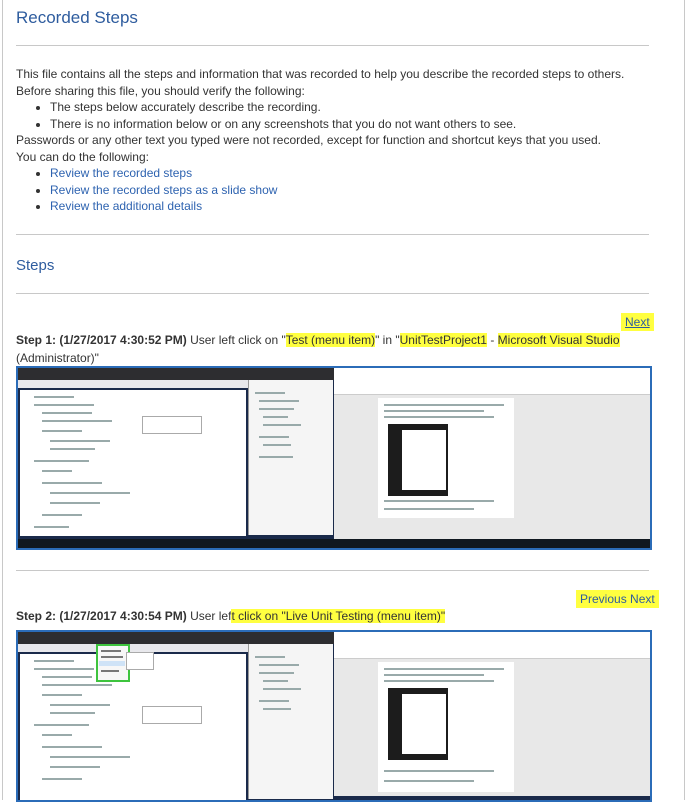 The image size is (685, 802). I want to click on step2-text: User lef, so click(211, 616).